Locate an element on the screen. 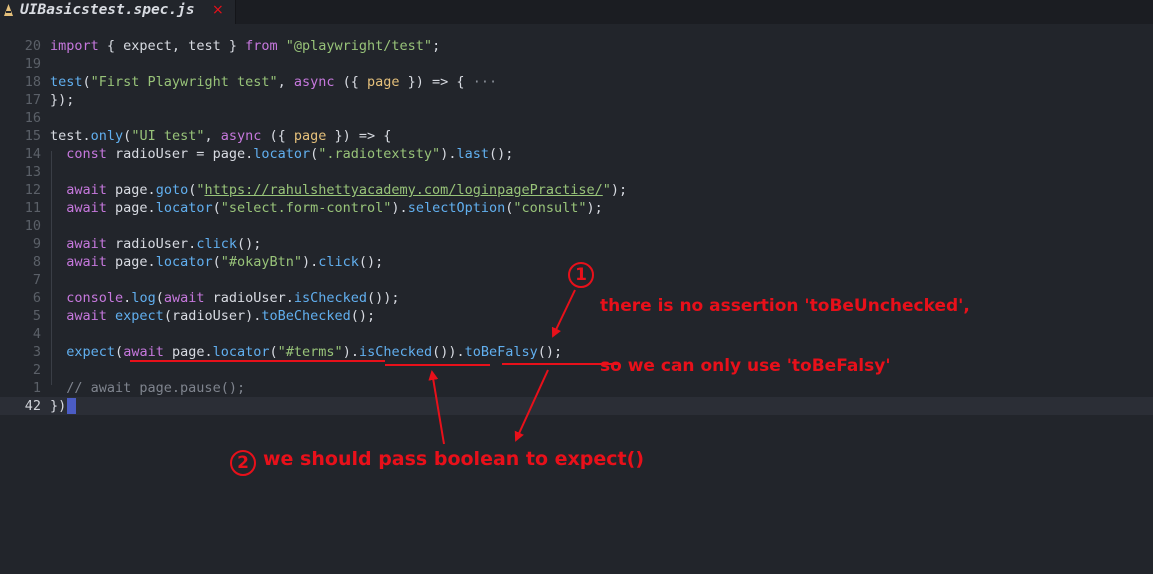 The height and width of the screenshot is (574, 1153). arrow-note2-ischecked is located at coordinates (436, 407).